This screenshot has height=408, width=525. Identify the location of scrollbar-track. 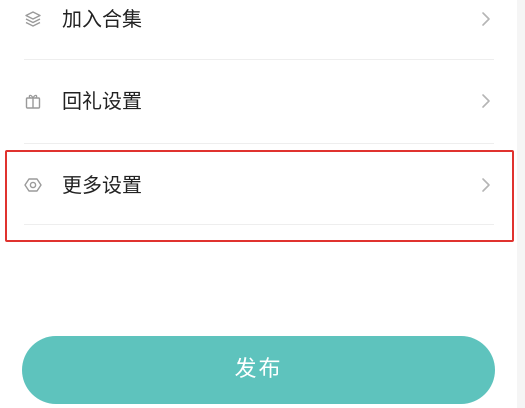
(521, 204).